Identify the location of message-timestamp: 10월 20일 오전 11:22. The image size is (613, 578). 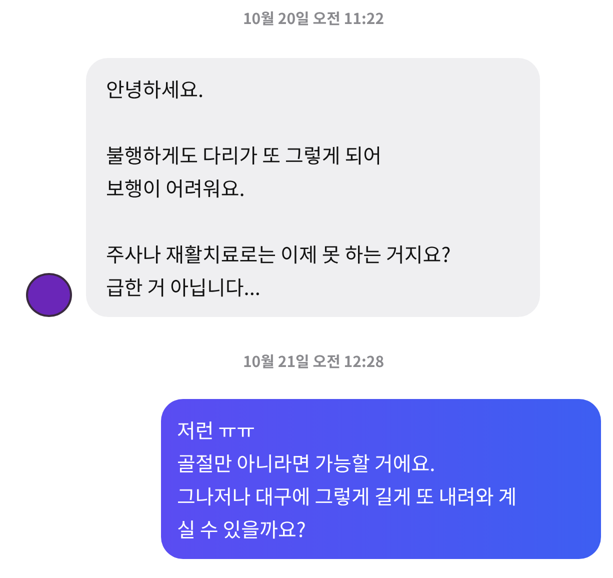
(313, 19).